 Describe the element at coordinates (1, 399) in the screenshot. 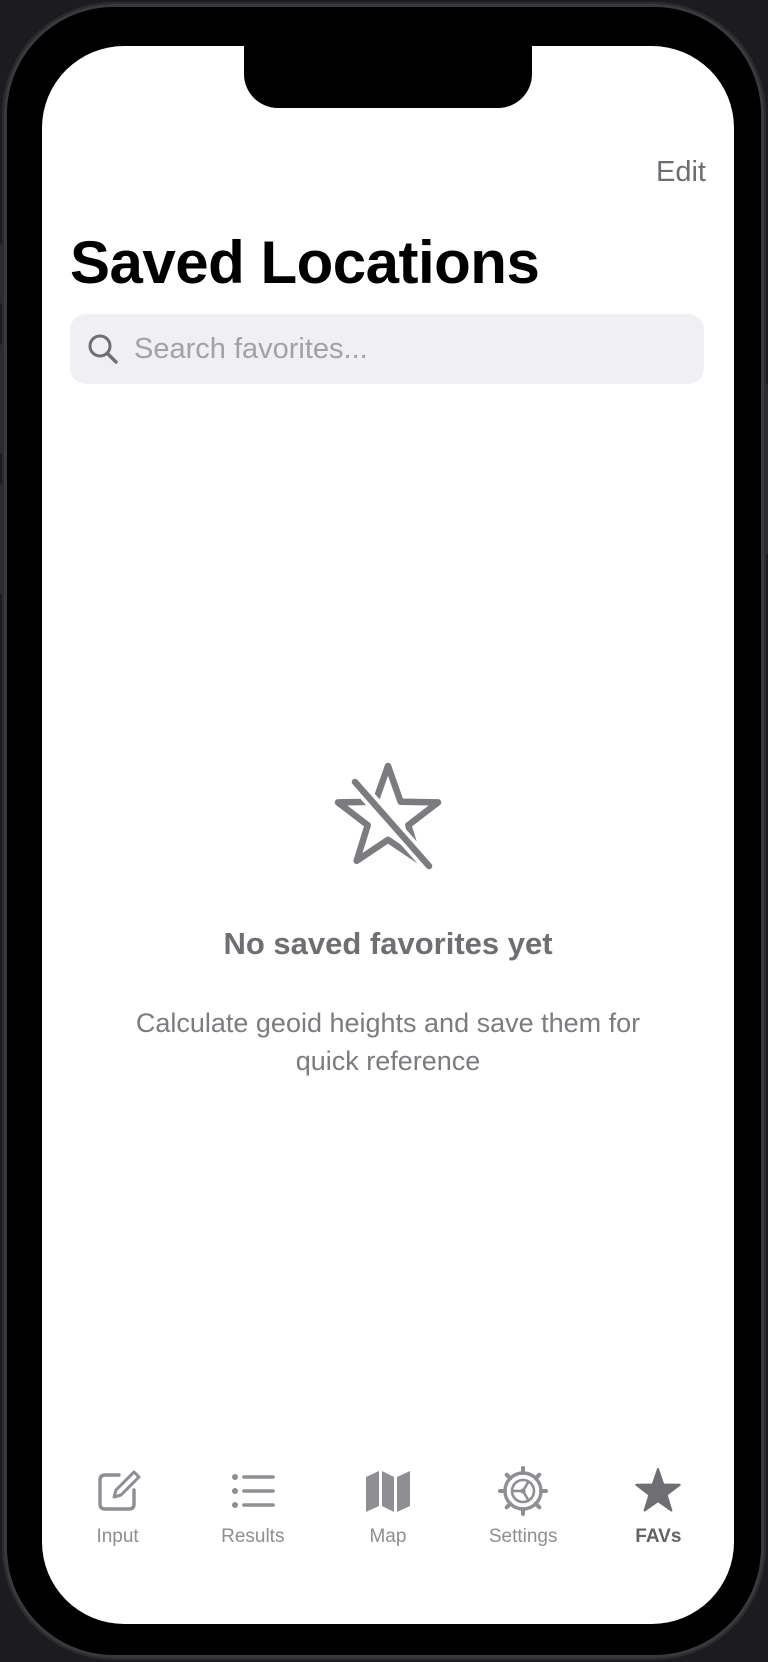

I see `volume-up-button` at that location.